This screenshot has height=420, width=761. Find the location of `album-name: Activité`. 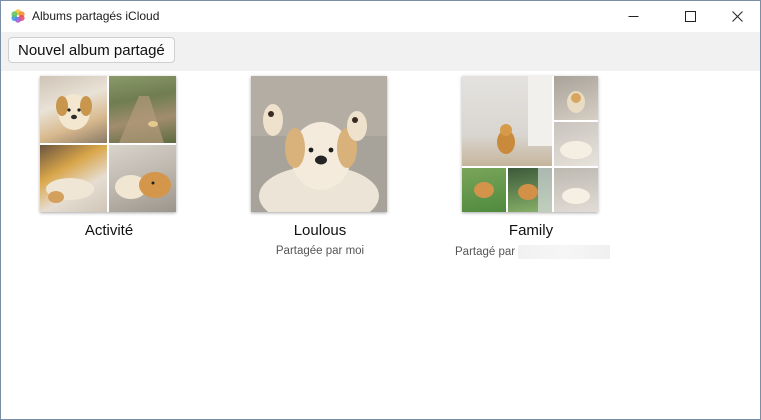

album-name: Activité is located at coordinates (109, 230).